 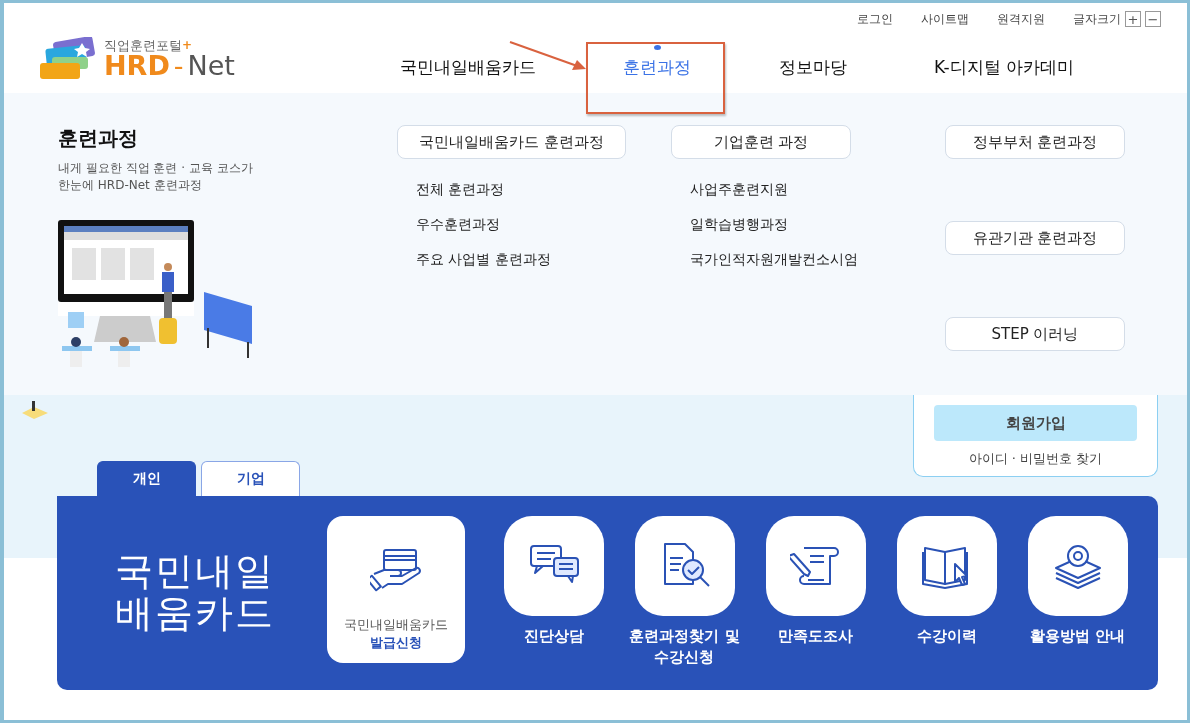 I want to click on nav-item: 정보마당, so click(x=813, y=62).